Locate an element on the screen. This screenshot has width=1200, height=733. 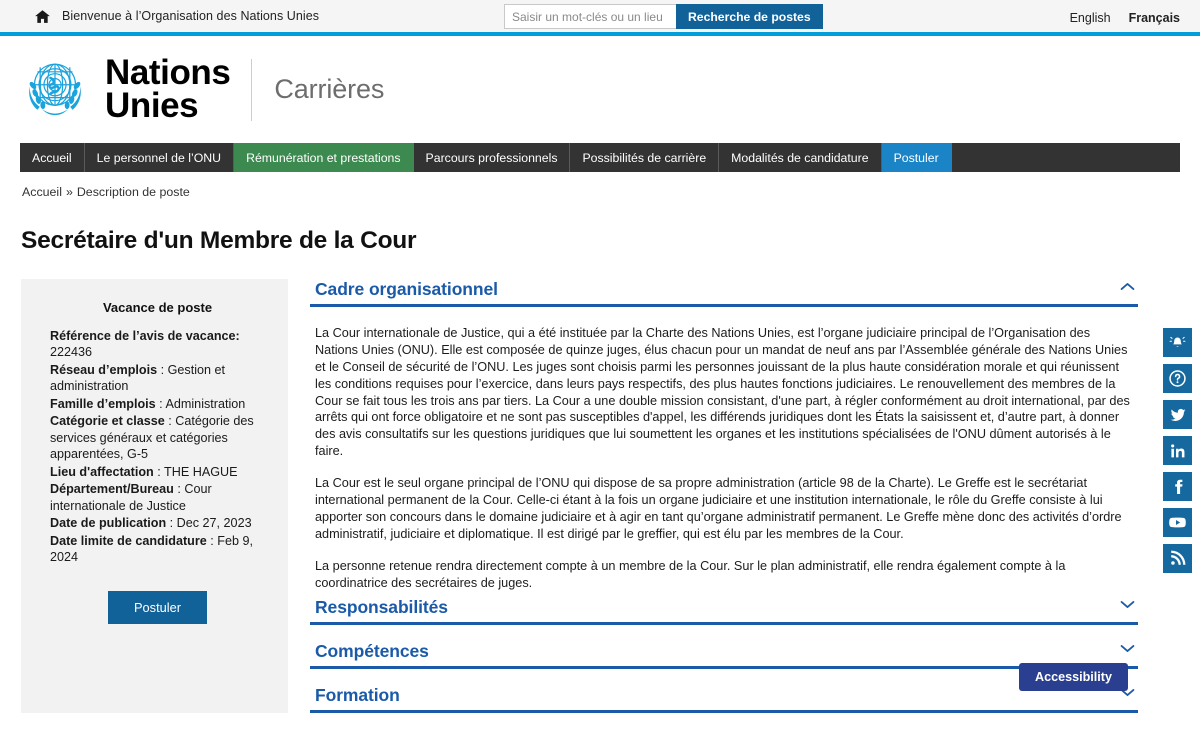
section-title-responsabilites: Responsabilités is located at coordinates (381, 607).